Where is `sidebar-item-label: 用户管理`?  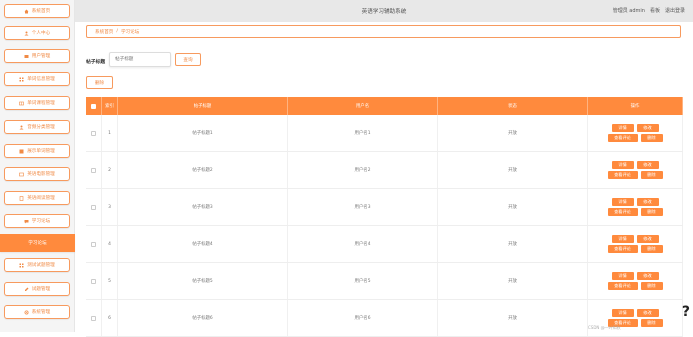 sidebar-item-label: 用户管理 is located at coordinates (41, 56).